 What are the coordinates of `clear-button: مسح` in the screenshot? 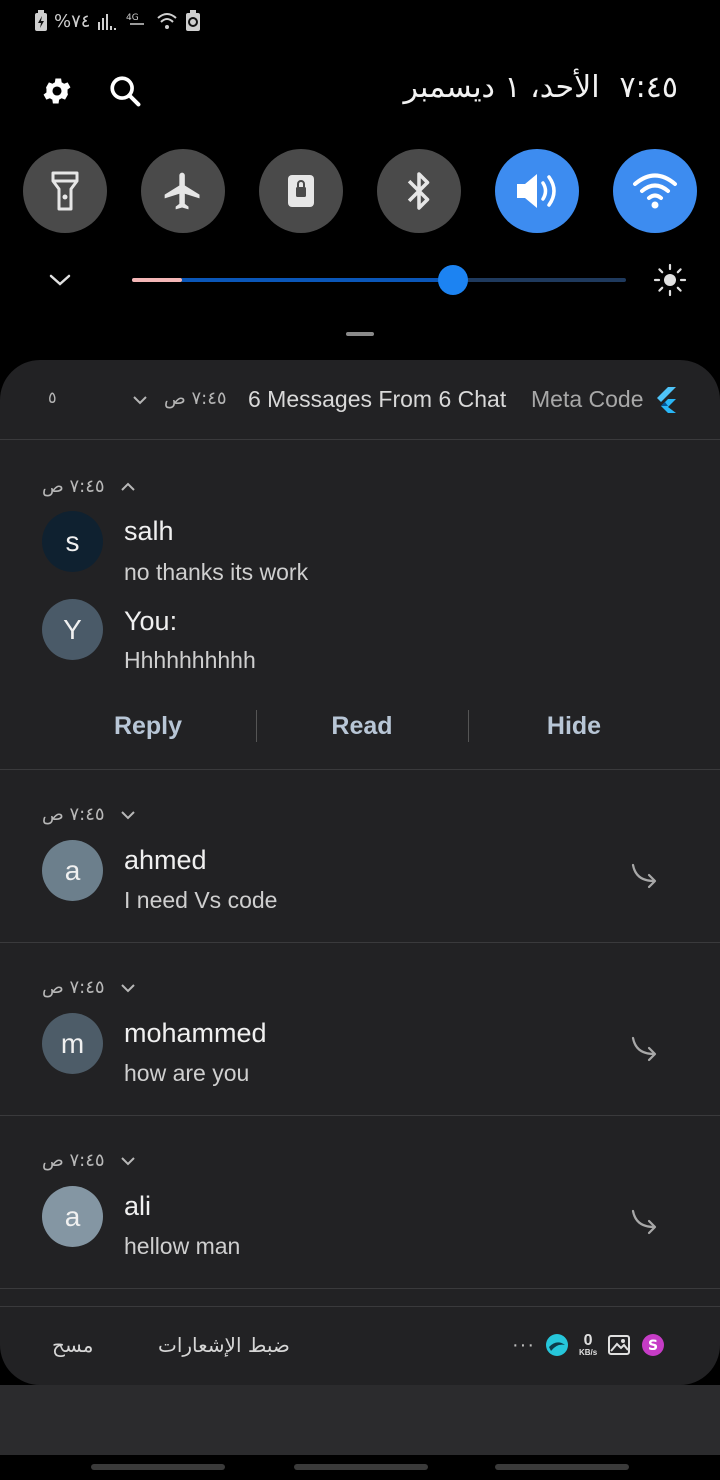 It's located at (72, 1345).